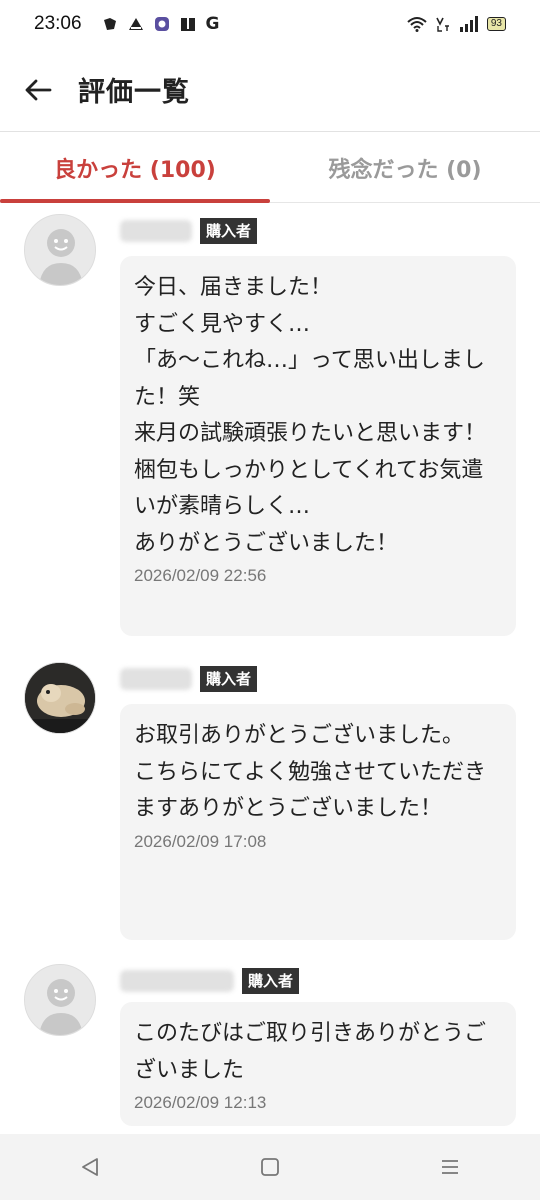 Image resolution: width=540 pixels, height=1200 pixels. I want to click on status-bar: 23:06 G 93, so click(270, 24).